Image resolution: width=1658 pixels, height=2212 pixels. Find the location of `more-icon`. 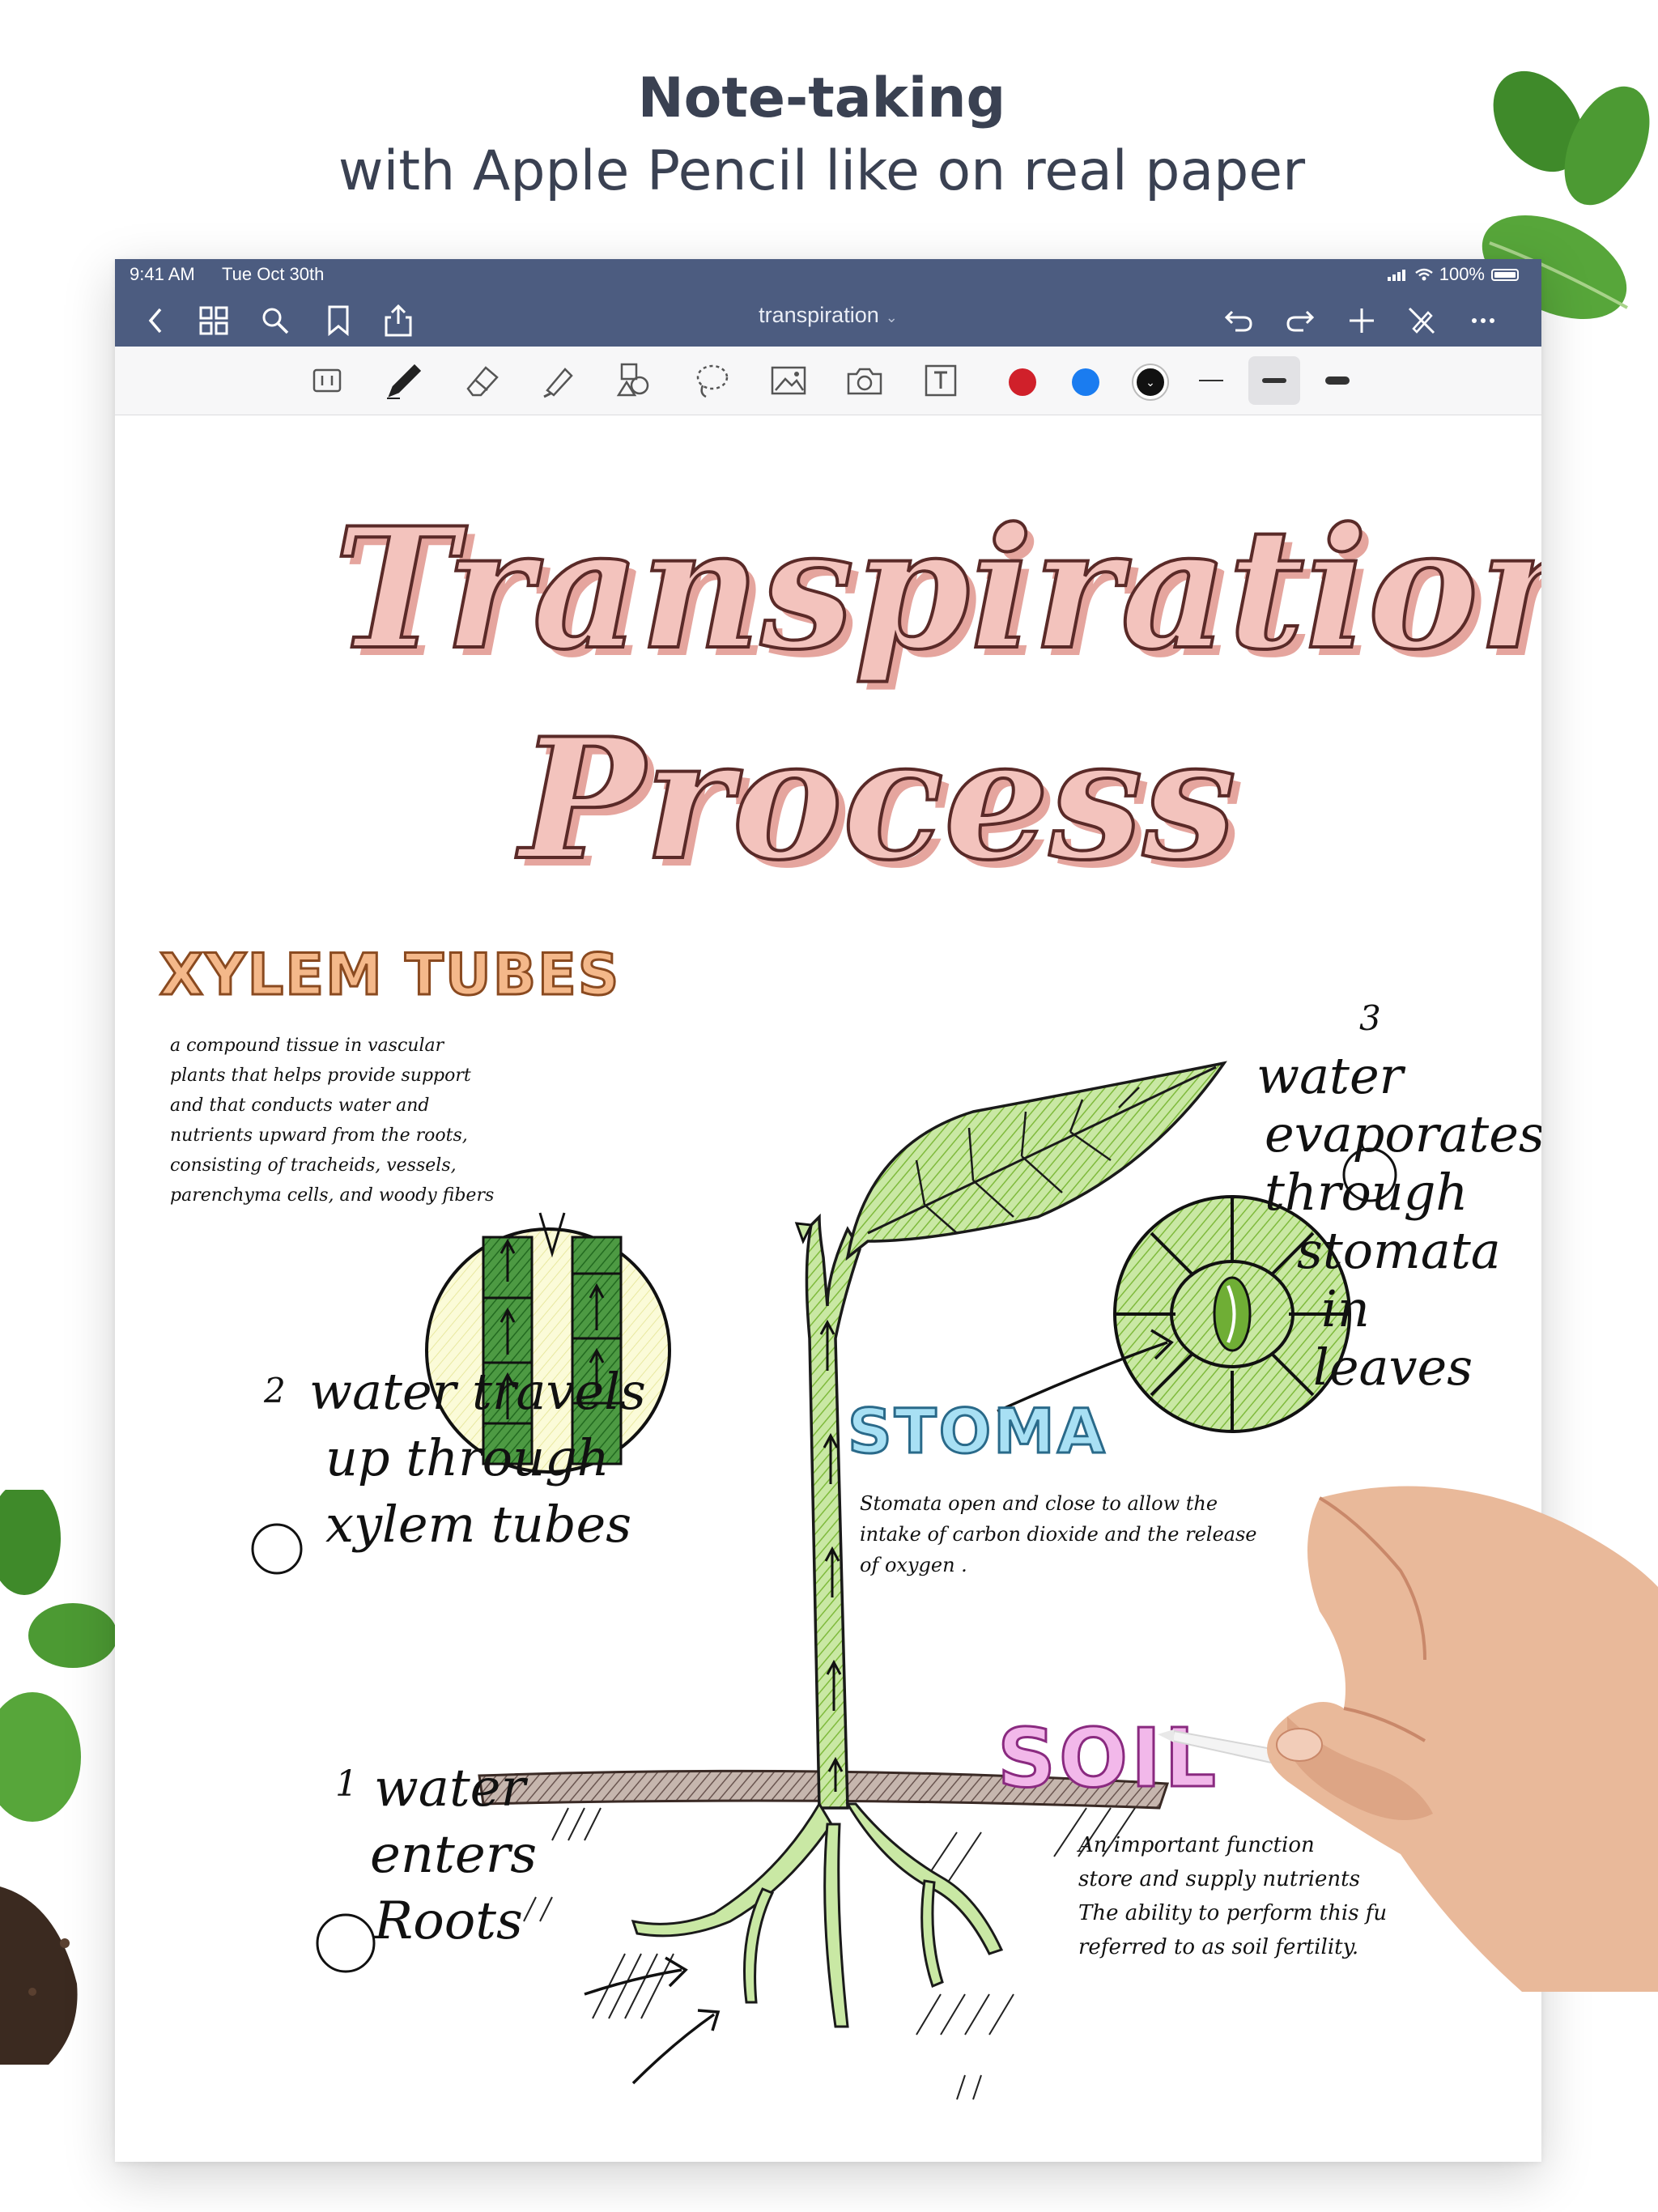

more-icon is located at coordinates (1483, 320).